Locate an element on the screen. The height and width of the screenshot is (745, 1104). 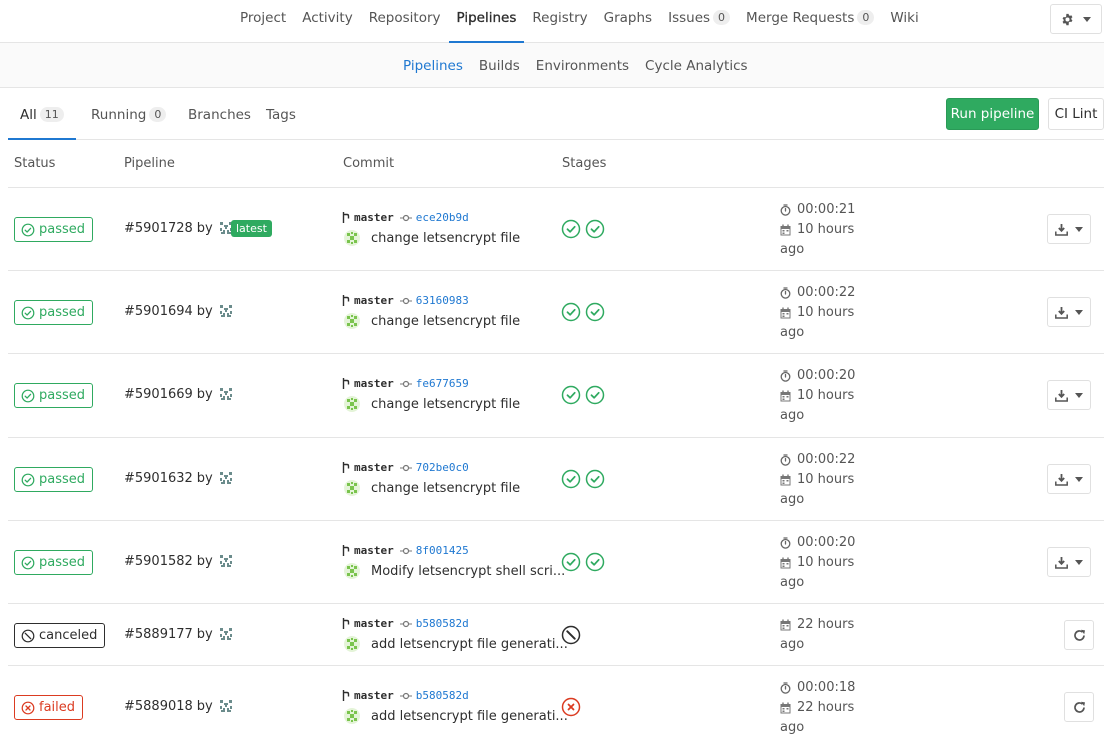
subnav-item-pipelines: Pipelines is located at coordinates (433, 66).